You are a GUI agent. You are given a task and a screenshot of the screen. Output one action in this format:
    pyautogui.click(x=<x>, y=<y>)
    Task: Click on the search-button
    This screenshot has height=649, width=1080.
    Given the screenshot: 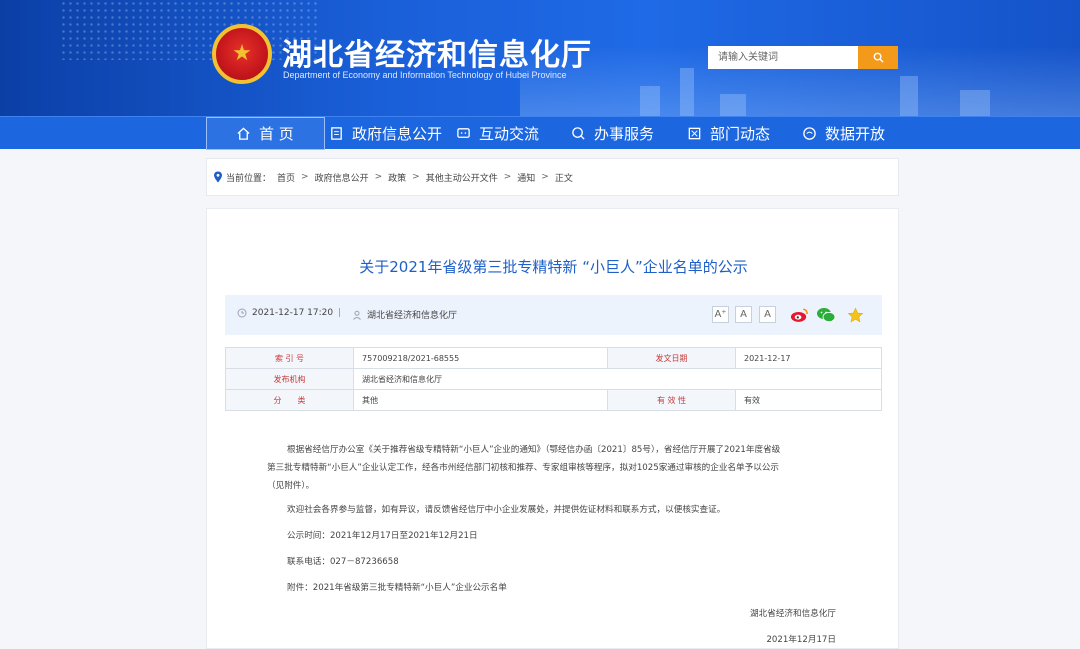 What is the action you would take?
    pyautogui.click(x=878, y=57)
    